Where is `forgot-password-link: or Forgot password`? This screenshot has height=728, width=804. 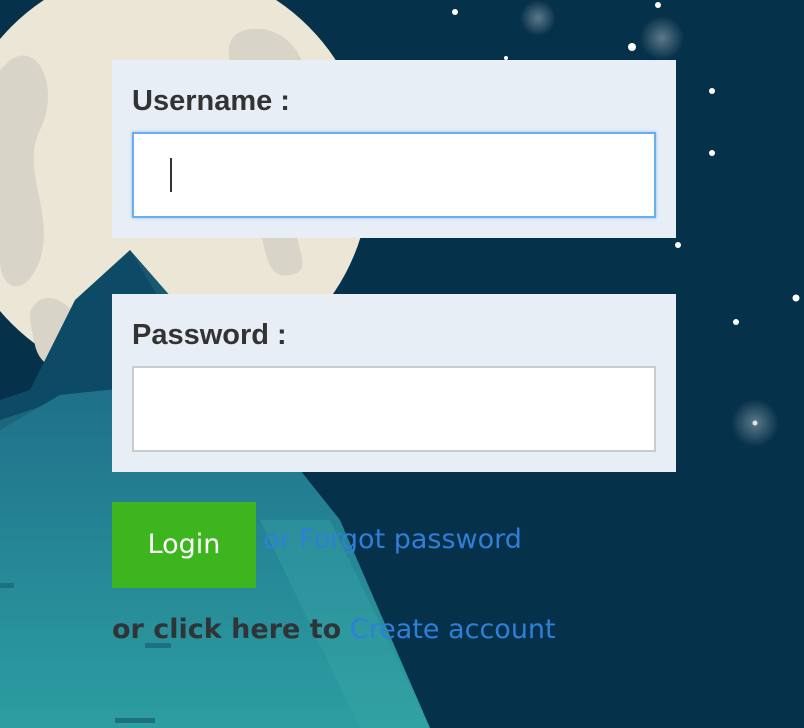
forgot-password-link: or Forgot password is located at coordinates (392, 540).